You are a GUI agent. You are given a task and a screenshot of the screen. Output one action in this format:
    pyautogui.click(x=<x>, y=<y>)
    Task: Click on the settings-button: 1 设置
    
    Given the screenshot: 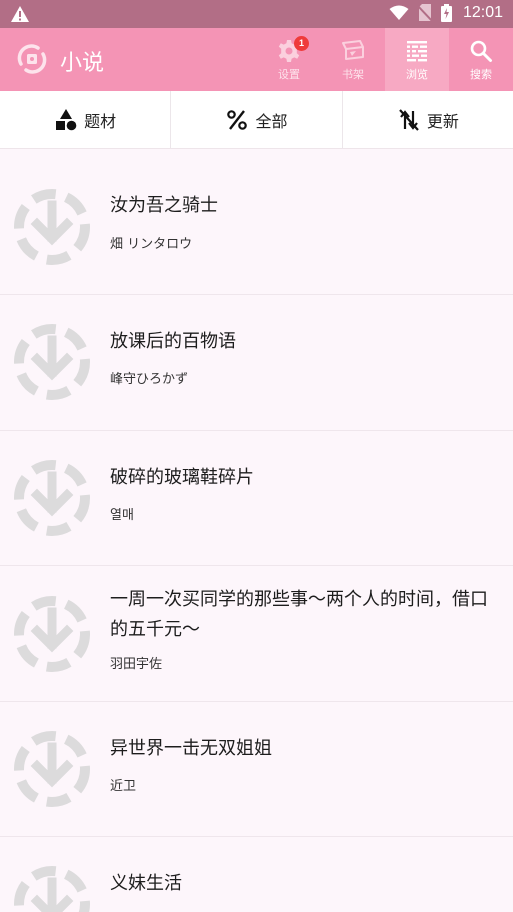 What is the action you would take?
    pyautogui.click(x=289, y=59)
    